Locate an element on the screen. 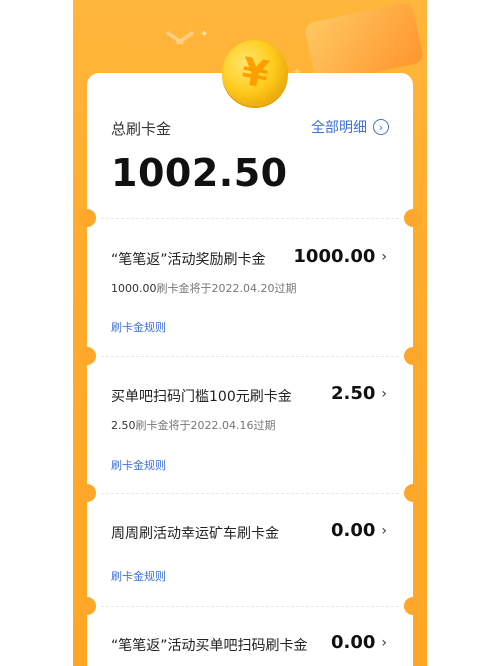 Image resolution: width=500 pixels, height=666 pixels. expiry-amount: 1000.00 is located at coordinates (134, 288).